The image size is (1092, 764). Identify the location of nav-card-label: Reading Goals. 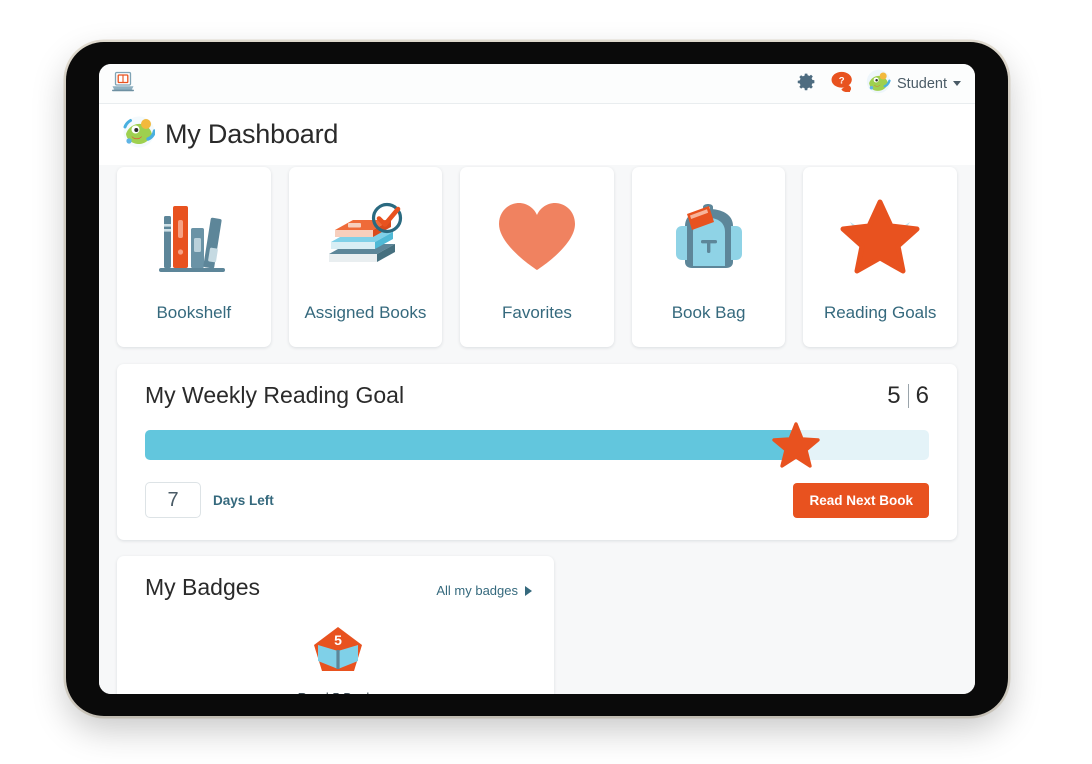
(880, 312).